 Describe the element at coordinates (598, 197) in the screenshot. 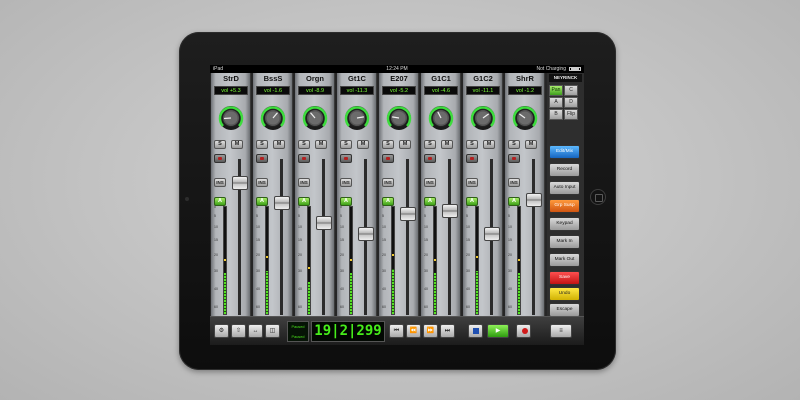

I see `home-button` at that location.